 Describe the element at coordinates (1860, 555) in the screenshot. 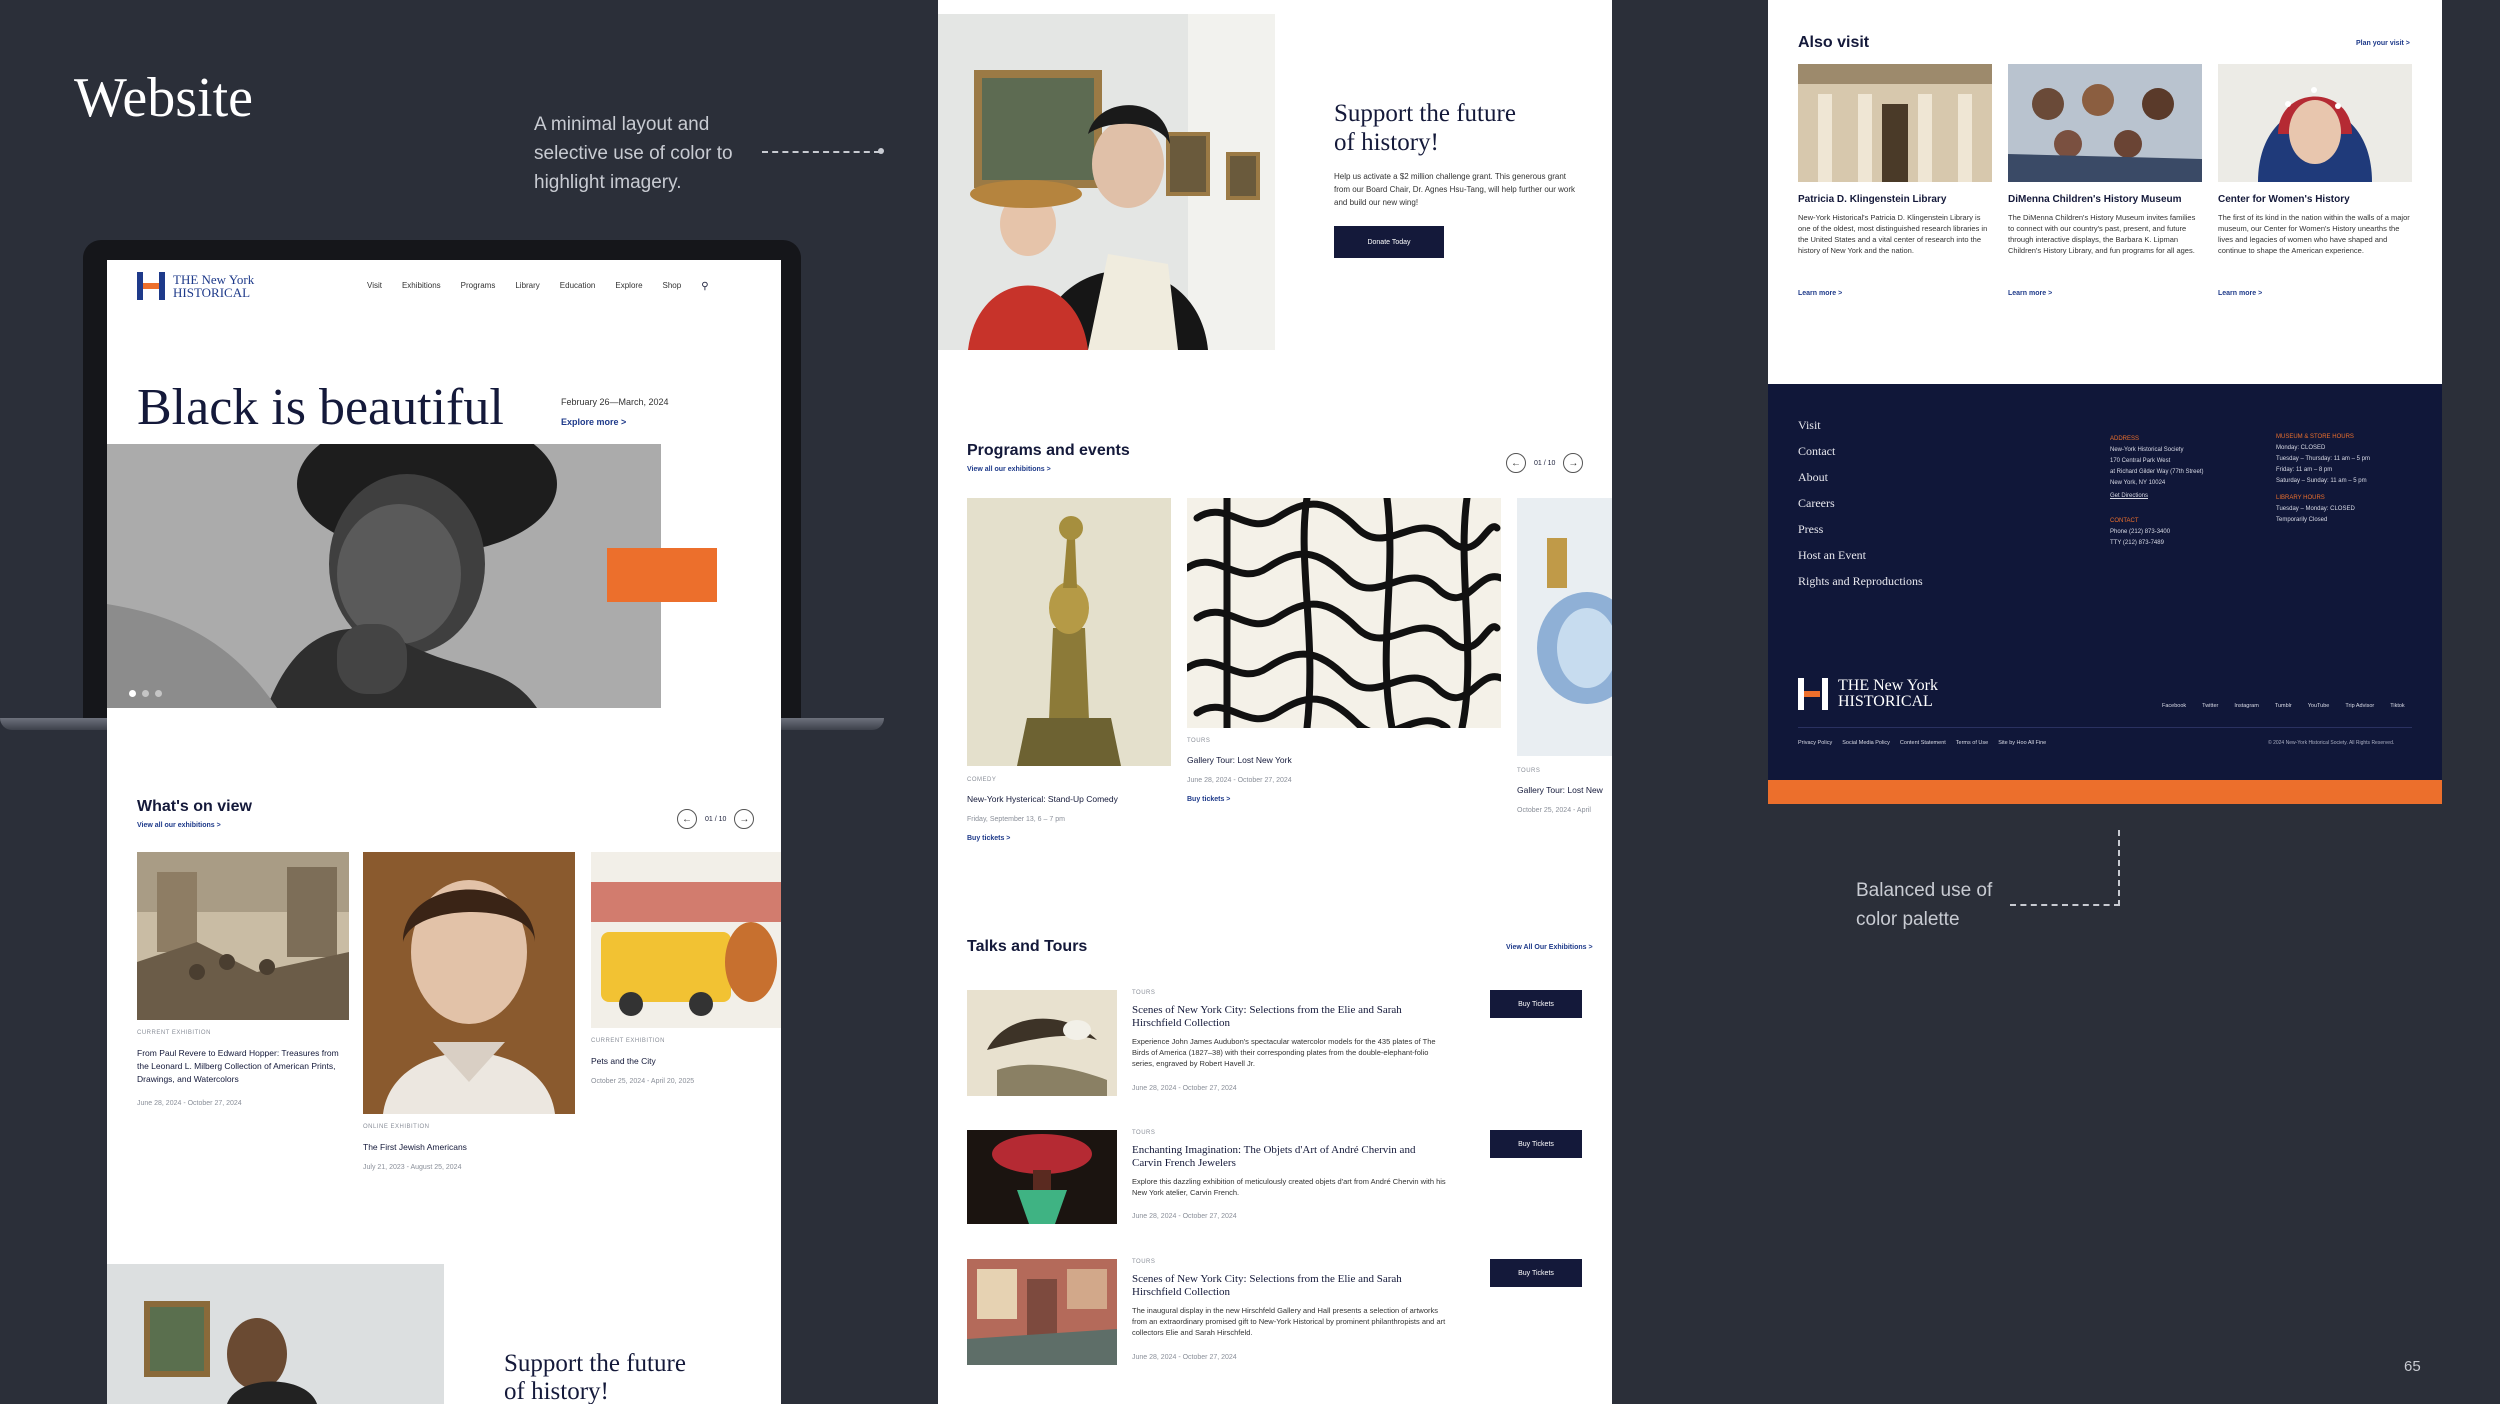

I see `footer-link-host-event: Host an Event` at that location.